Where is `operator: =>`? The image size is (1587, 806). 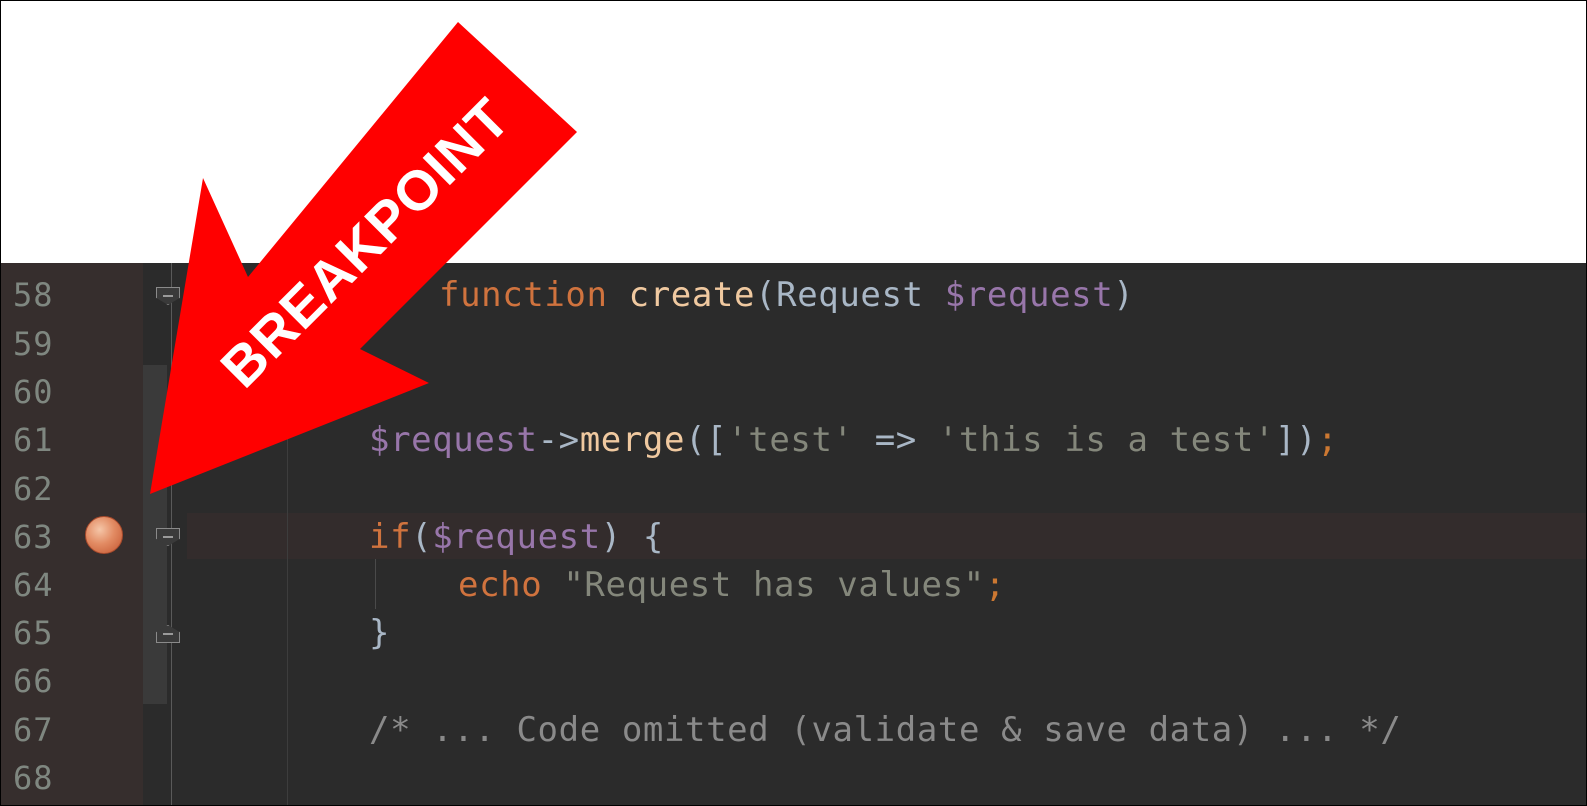
operator: => is located at coordinates (895, 440).